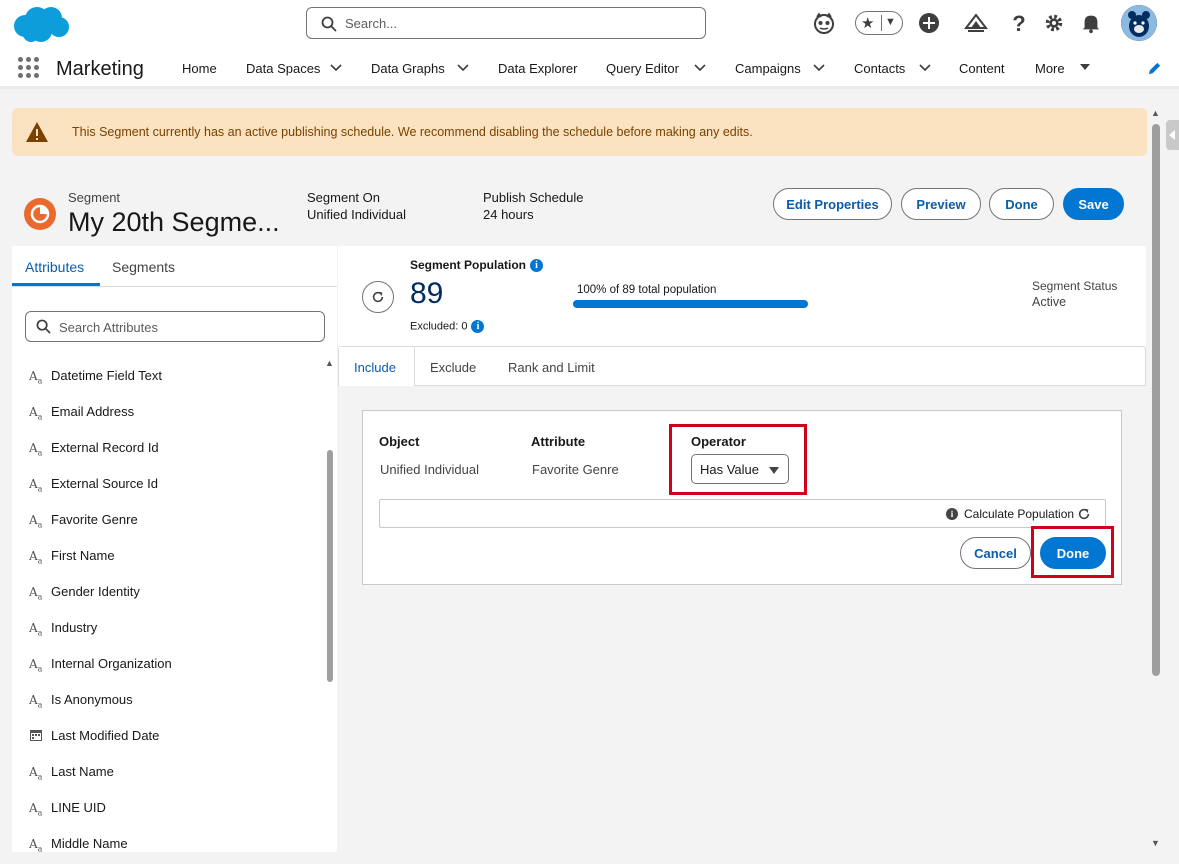  Describe the element at coordinates (399, 441) in the screenshot. I see `object-label: Object` at that location.